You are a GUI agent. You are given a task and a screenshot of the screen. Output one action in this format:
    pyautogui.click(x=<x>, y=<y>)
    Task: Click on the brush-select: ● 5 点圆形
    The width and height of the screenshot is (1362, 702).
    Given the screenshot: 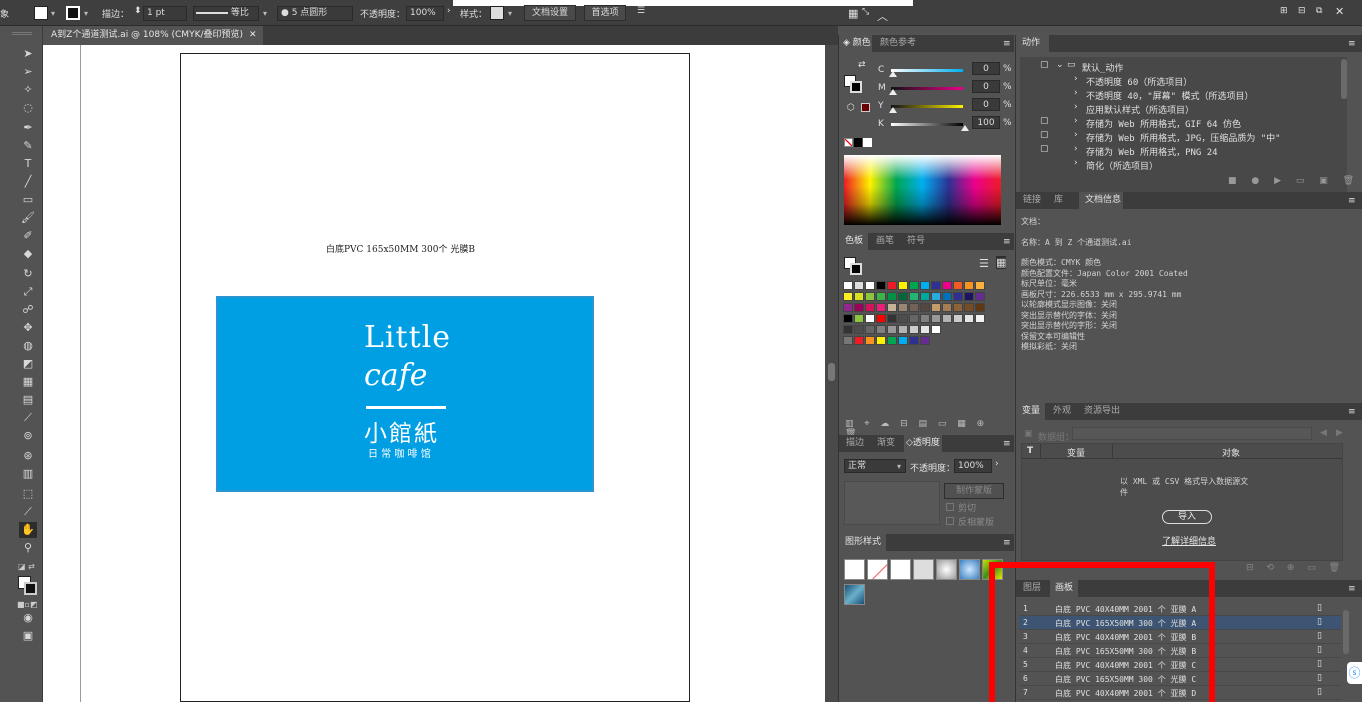 What is the action you would take?
    pyautogui.click(x=315, y=13)
    